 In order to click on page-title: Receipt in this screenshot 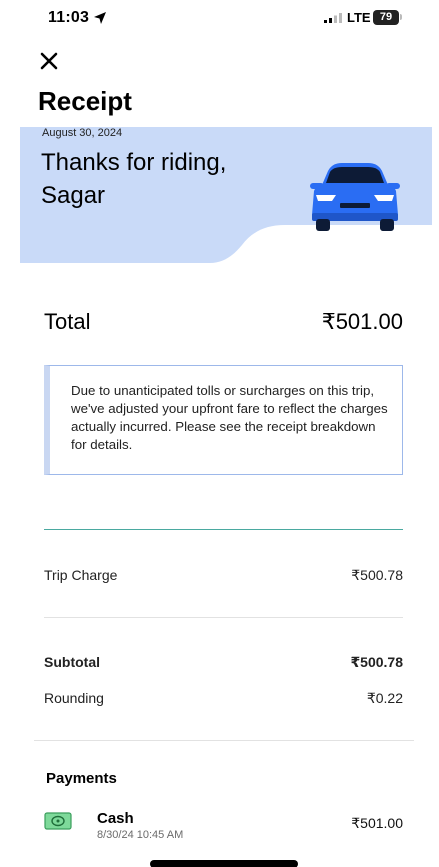, I will do `click(85, 101)`.